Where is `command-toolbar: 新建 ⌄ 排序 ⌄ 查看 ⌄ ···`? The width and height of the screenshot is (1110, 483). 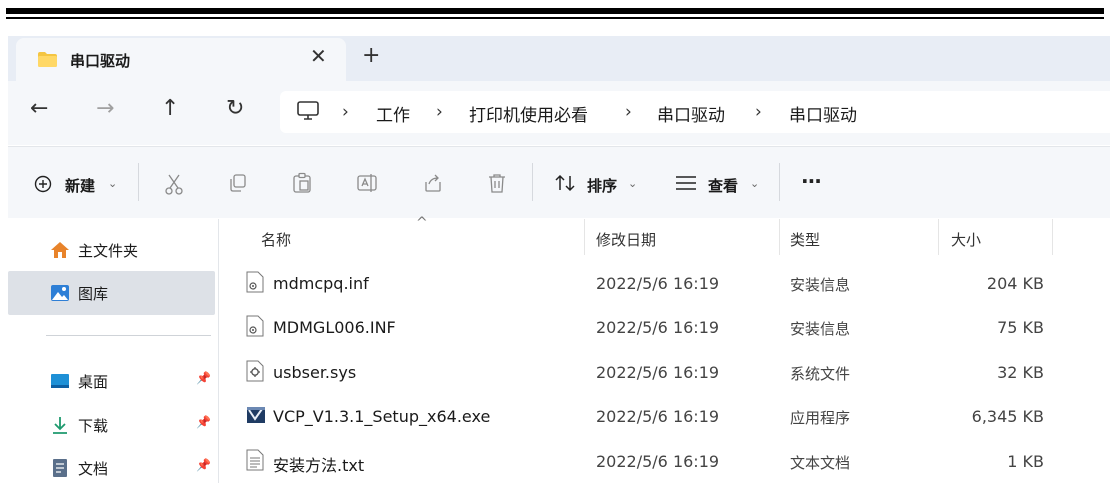 command-toolbar: 新建 ⌄ 排序 ⌄ 查看 ⌄ ··· is located at coordinates (559, 182).